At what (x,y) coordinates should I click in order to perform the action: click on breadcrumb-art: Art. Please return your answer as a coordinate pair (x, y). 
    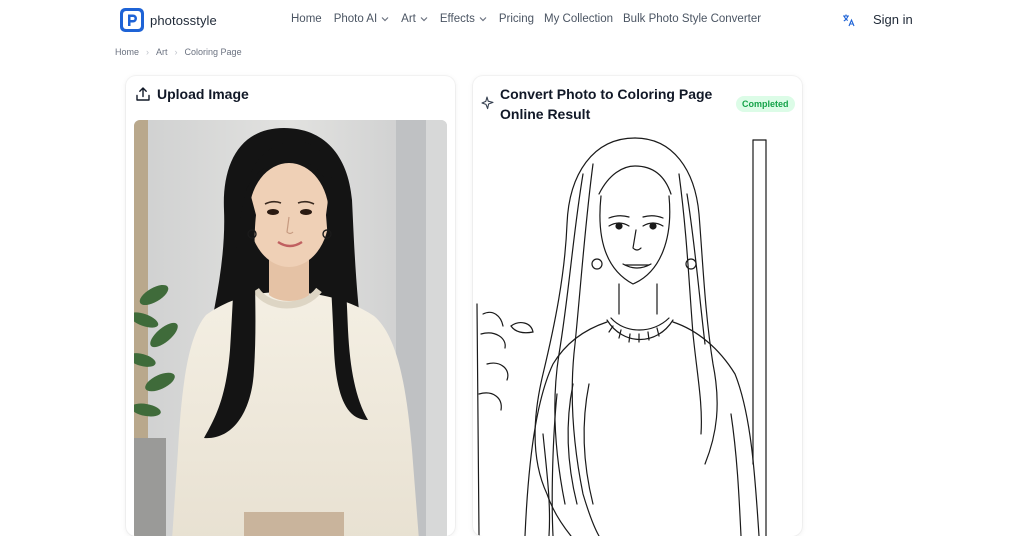
    Looking at the image, I should click on (162, 52).